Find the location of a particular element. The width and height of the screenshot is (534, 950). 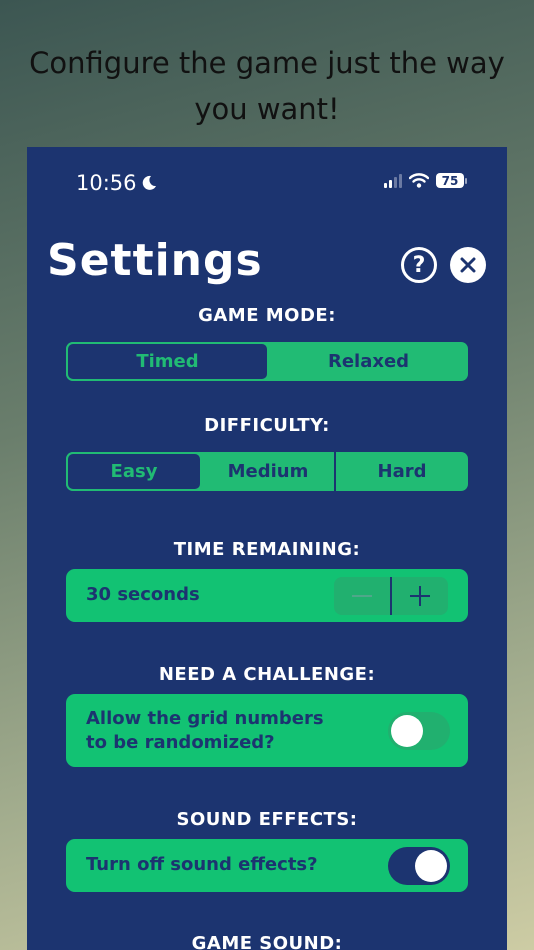

time-stepper is located at coordinates (391, 596).